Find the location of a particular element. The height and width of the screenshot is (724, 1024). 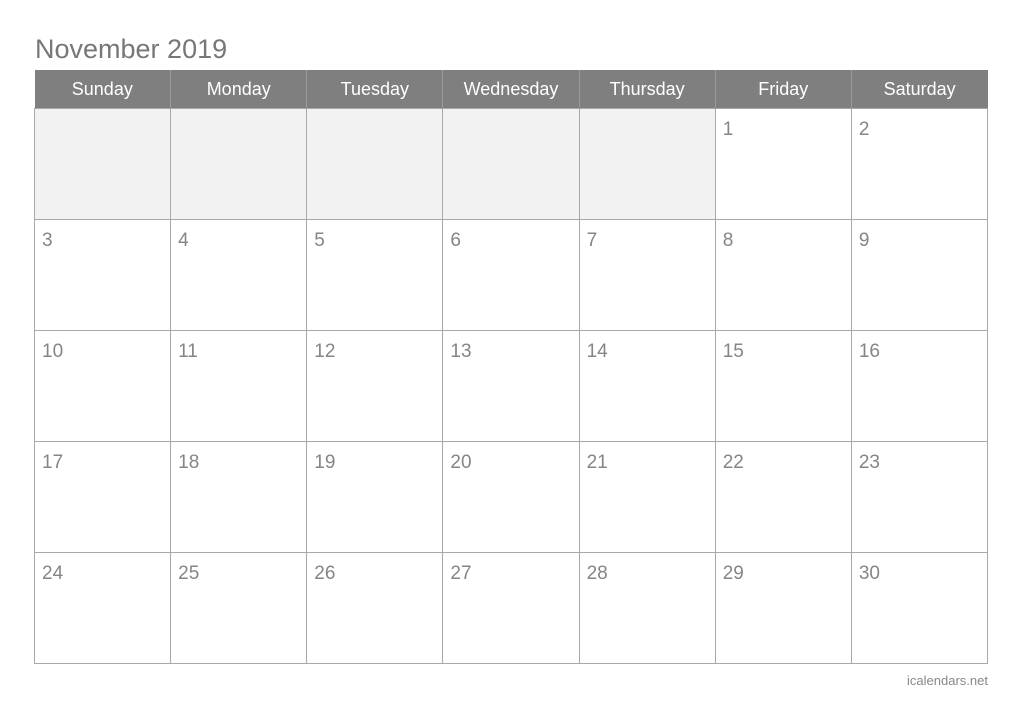

week-row: 10 11 12 13 14 15 16 is located at coordinates (511, 386).